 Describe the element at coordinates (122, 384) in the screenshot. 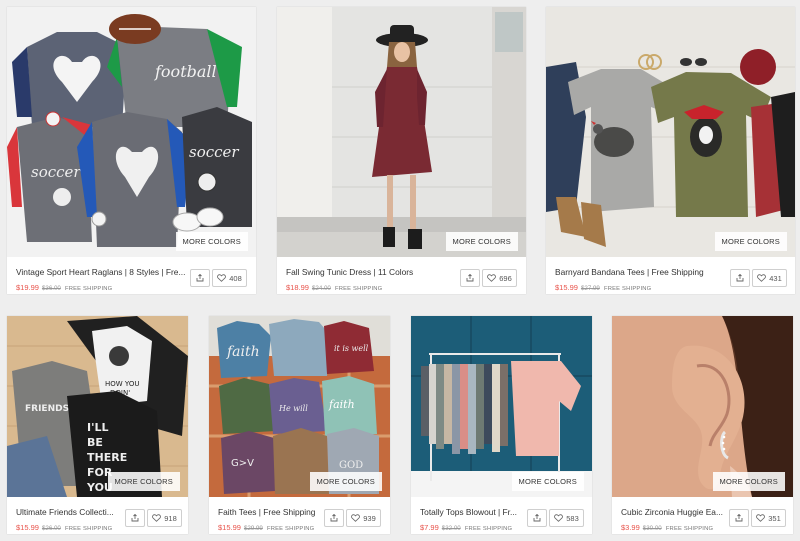

I see `svg-text: HOW YOU` at that location.